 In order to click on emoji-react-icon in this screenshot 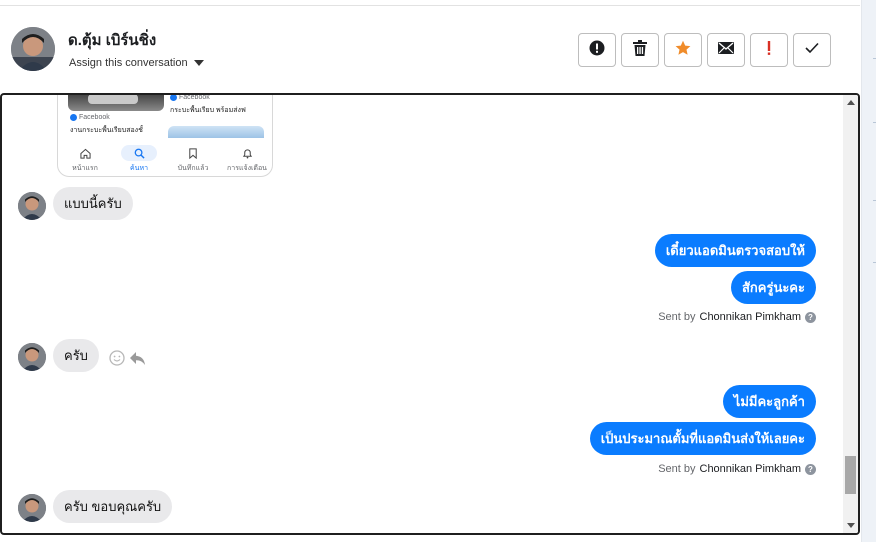, I will do `click(117, 360)`.